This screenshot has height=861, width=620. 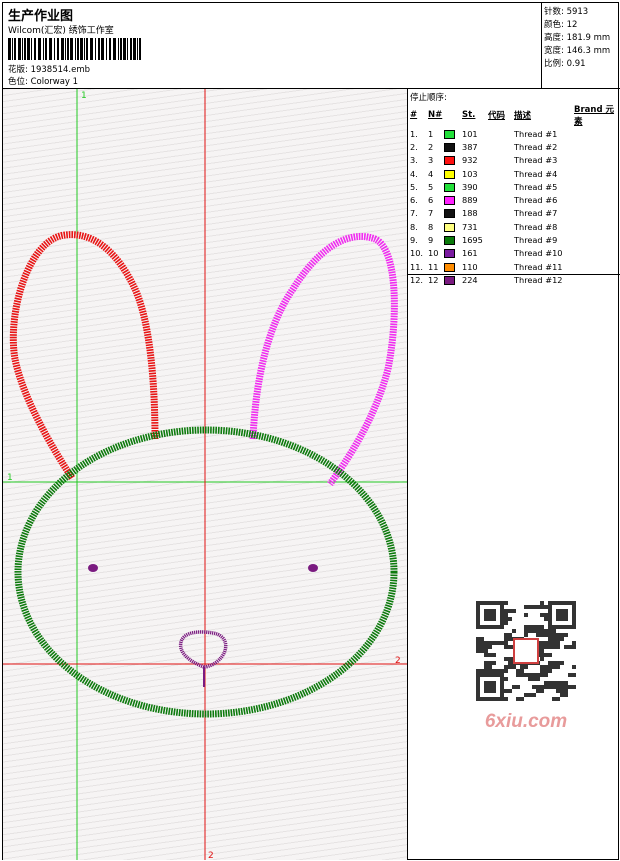 I want to click on thread-stitches: 101, so click(x=470, y=133).